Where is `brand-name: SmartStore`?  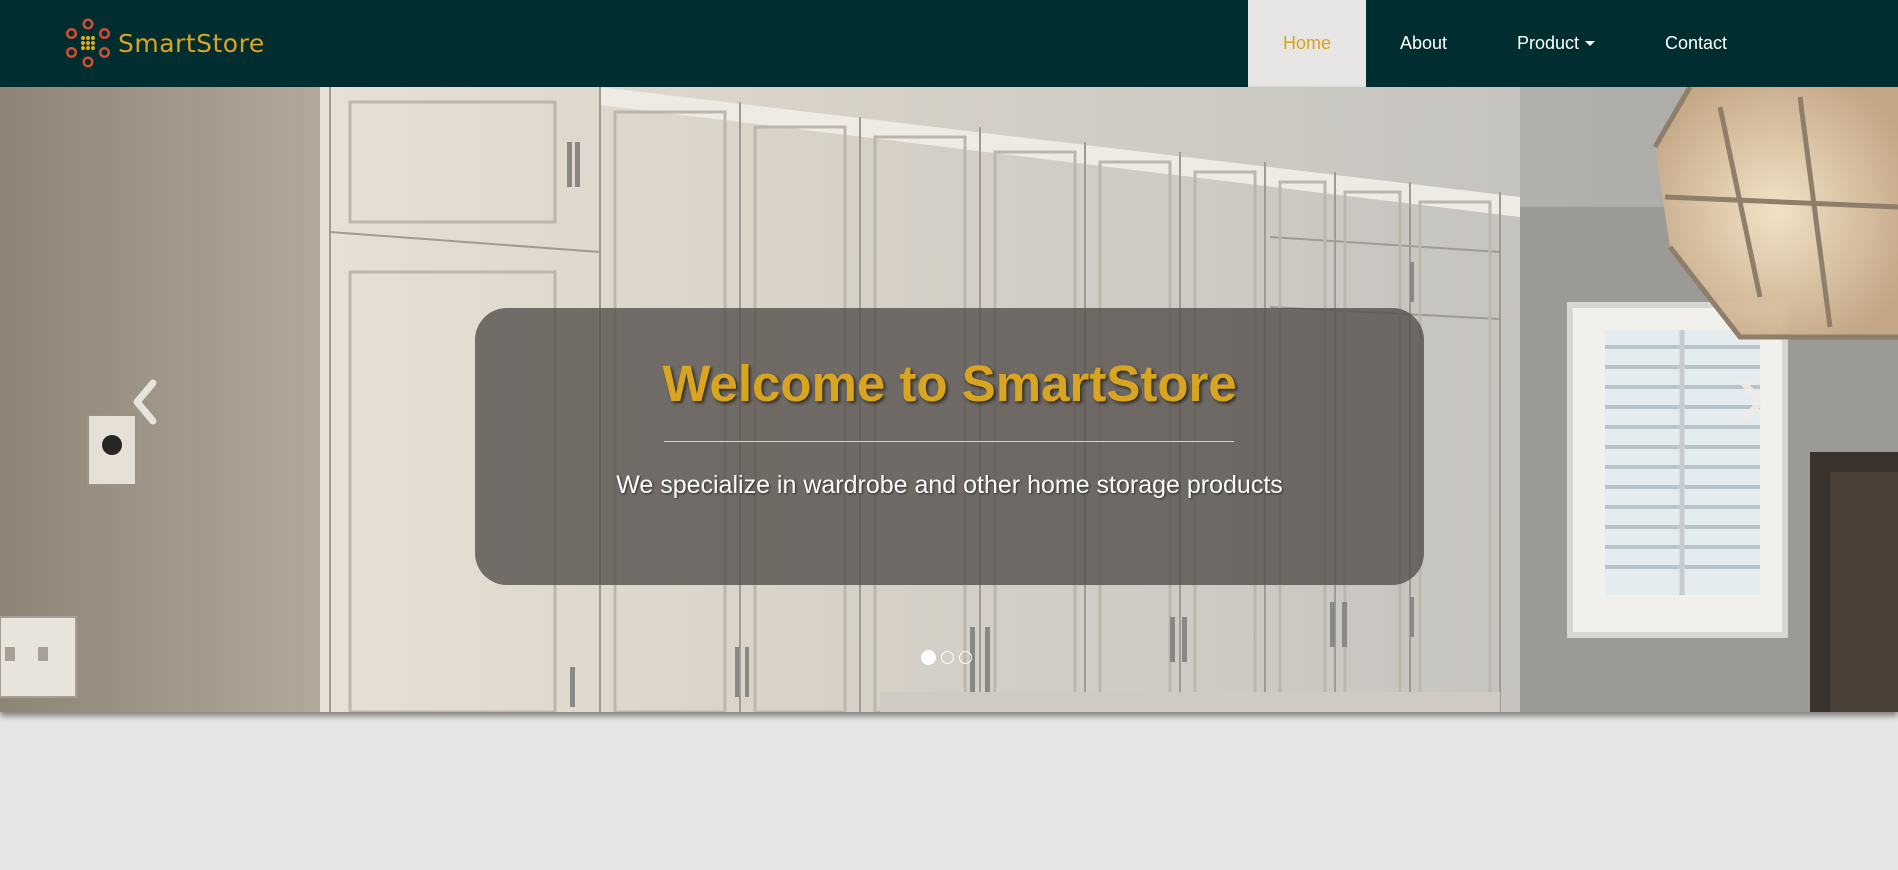
brand-name: SmartStore is located at coordinates (191, 43).